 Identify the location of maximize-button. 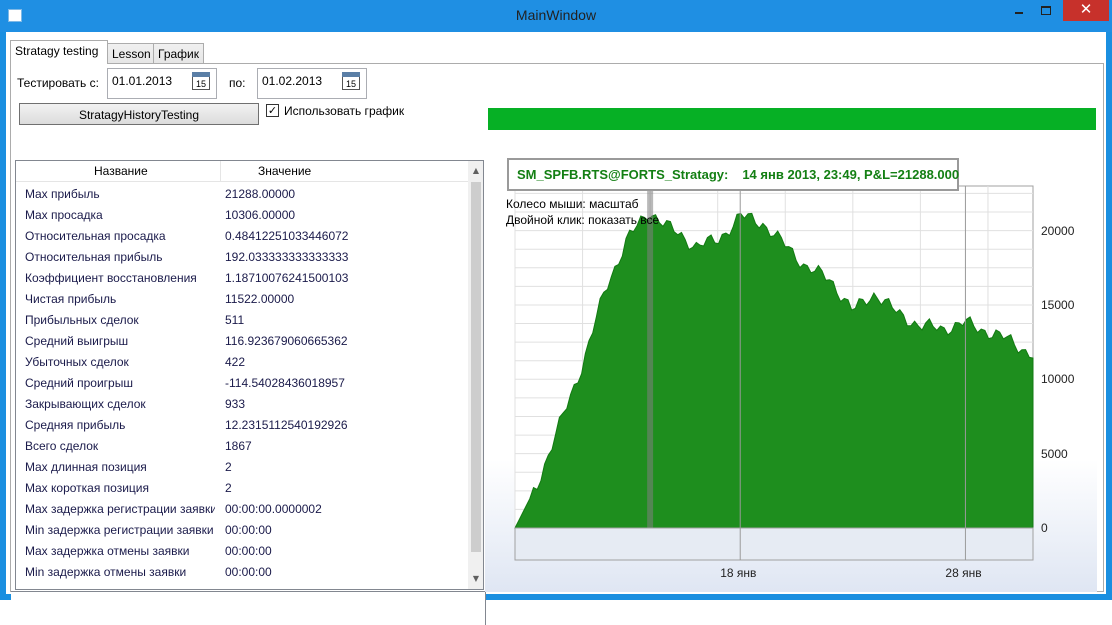
(1046, 10).